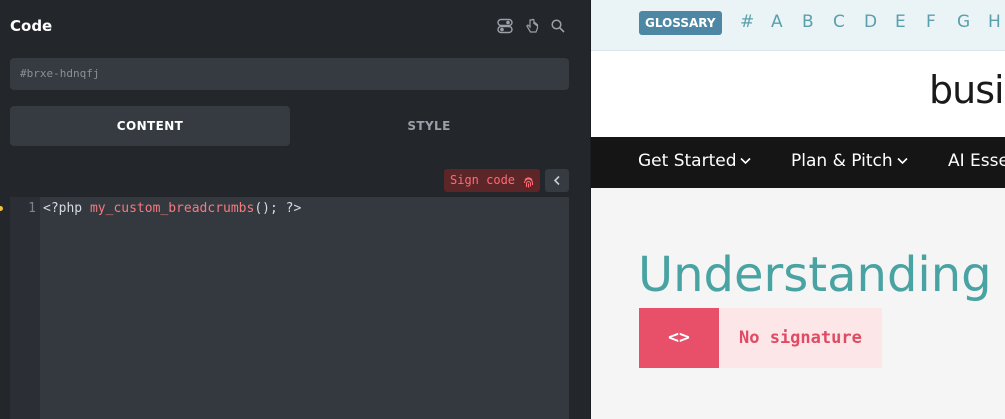 This screenshot has height=419, width=1005. I want to click on glossary-letters: # A B C D E F G H, so click(872, 22).